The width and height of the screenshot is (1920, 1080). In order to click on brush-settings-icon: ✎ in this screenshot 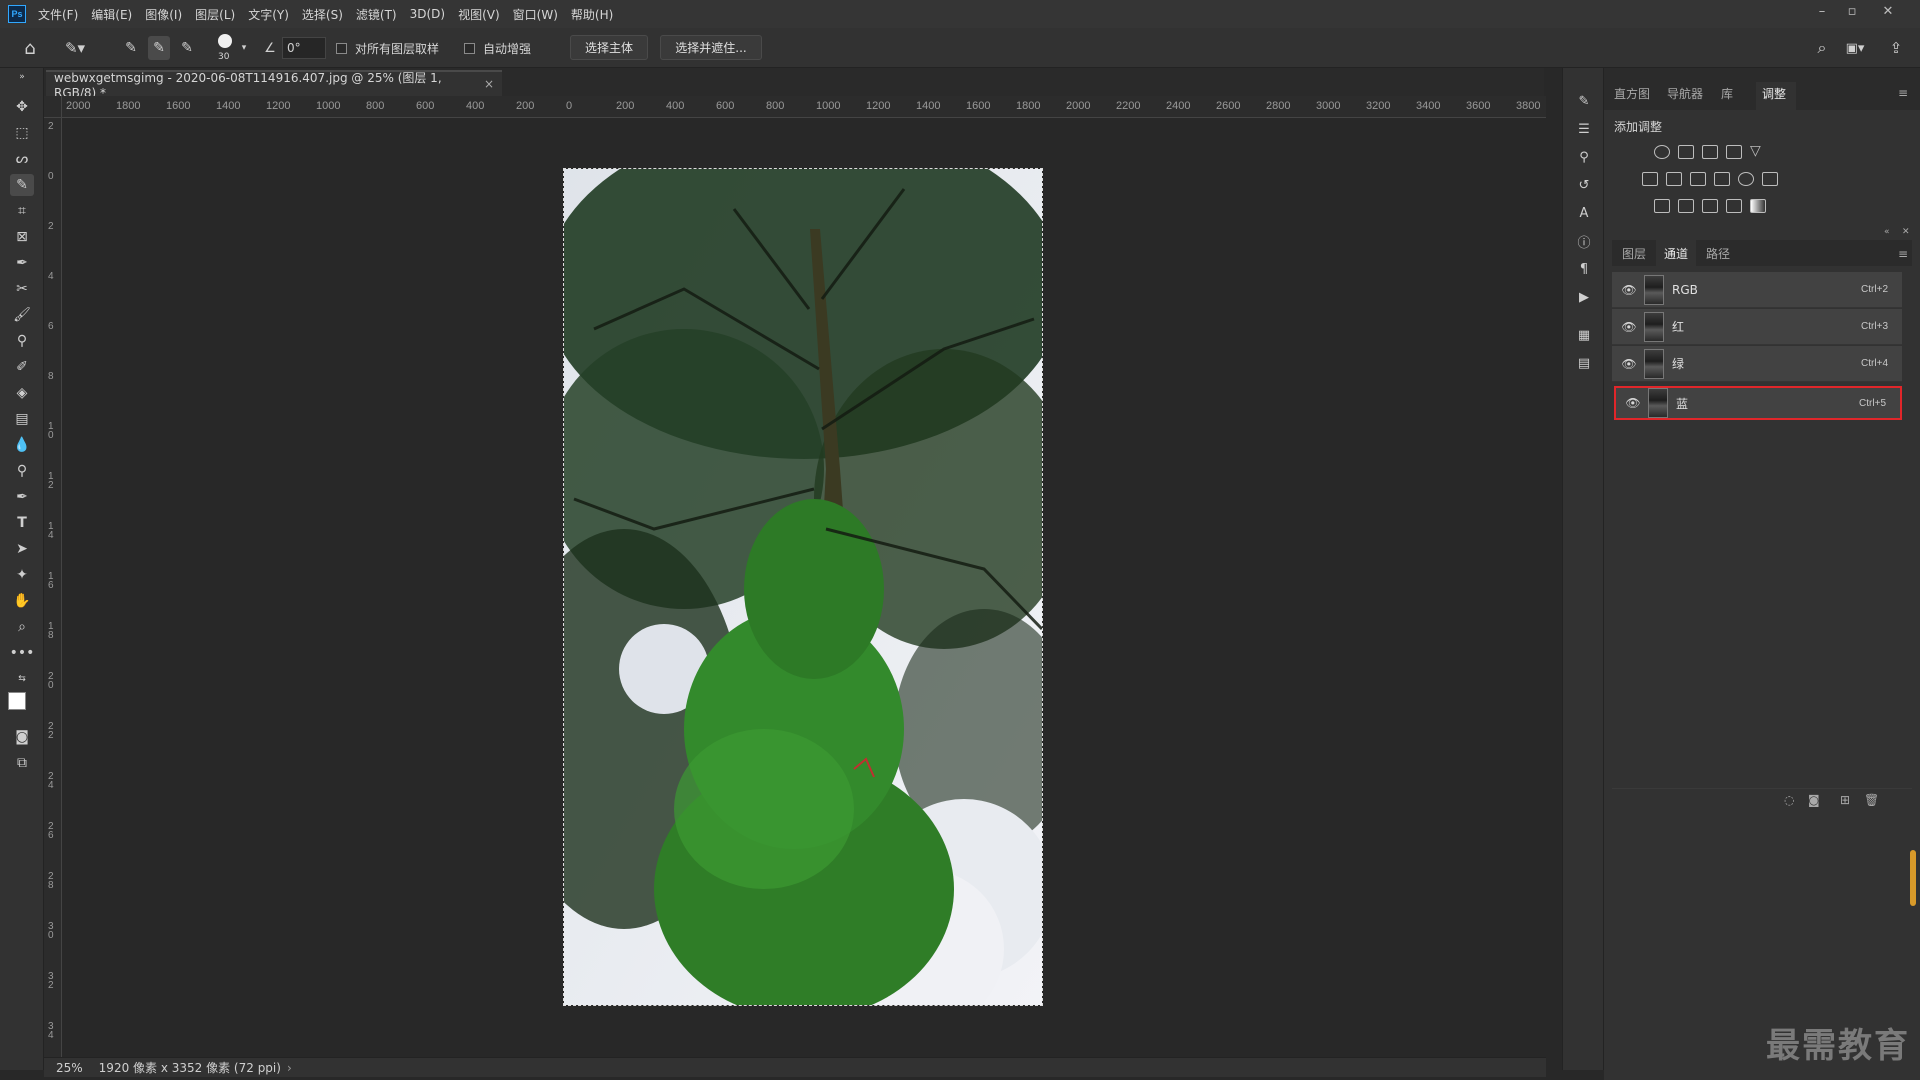, I will do `click(1584, 101)`.